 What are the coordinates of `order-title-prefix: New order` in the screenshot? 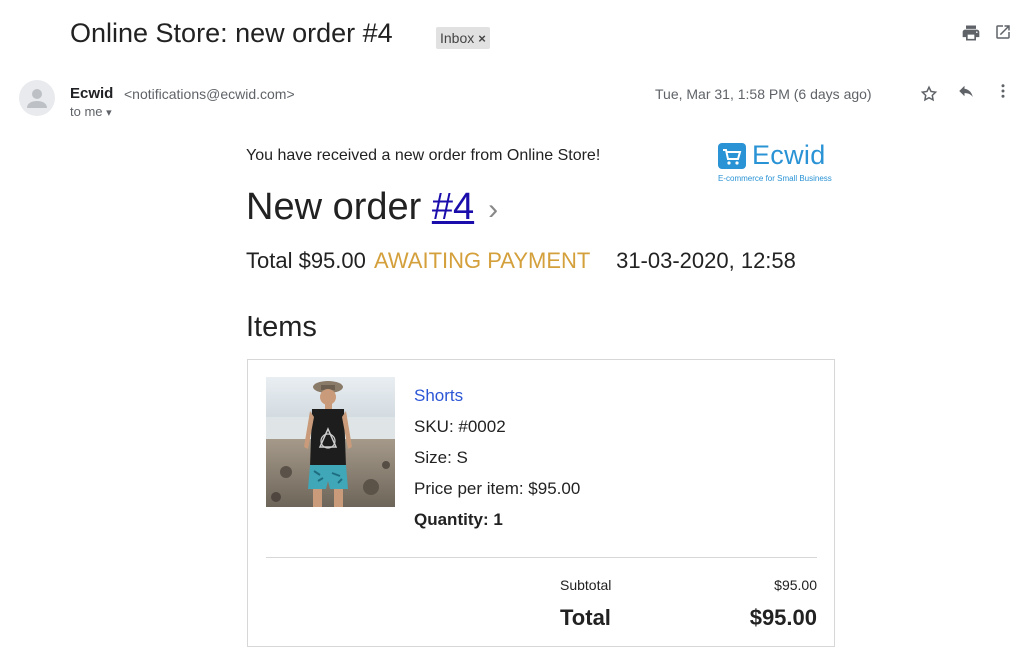 It's located at (339, 207).